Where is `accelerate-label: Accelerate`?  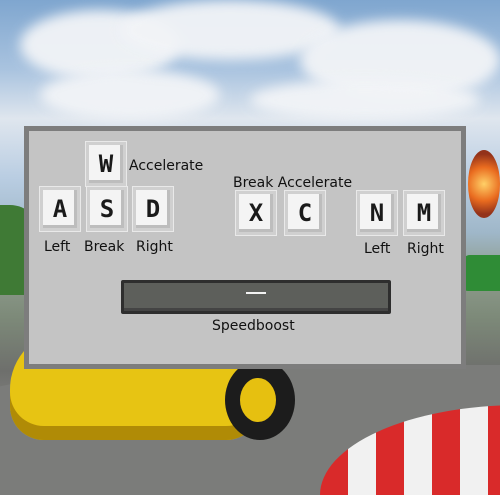 accelerate-label: Accelerate is located at coordinates (166, 166).